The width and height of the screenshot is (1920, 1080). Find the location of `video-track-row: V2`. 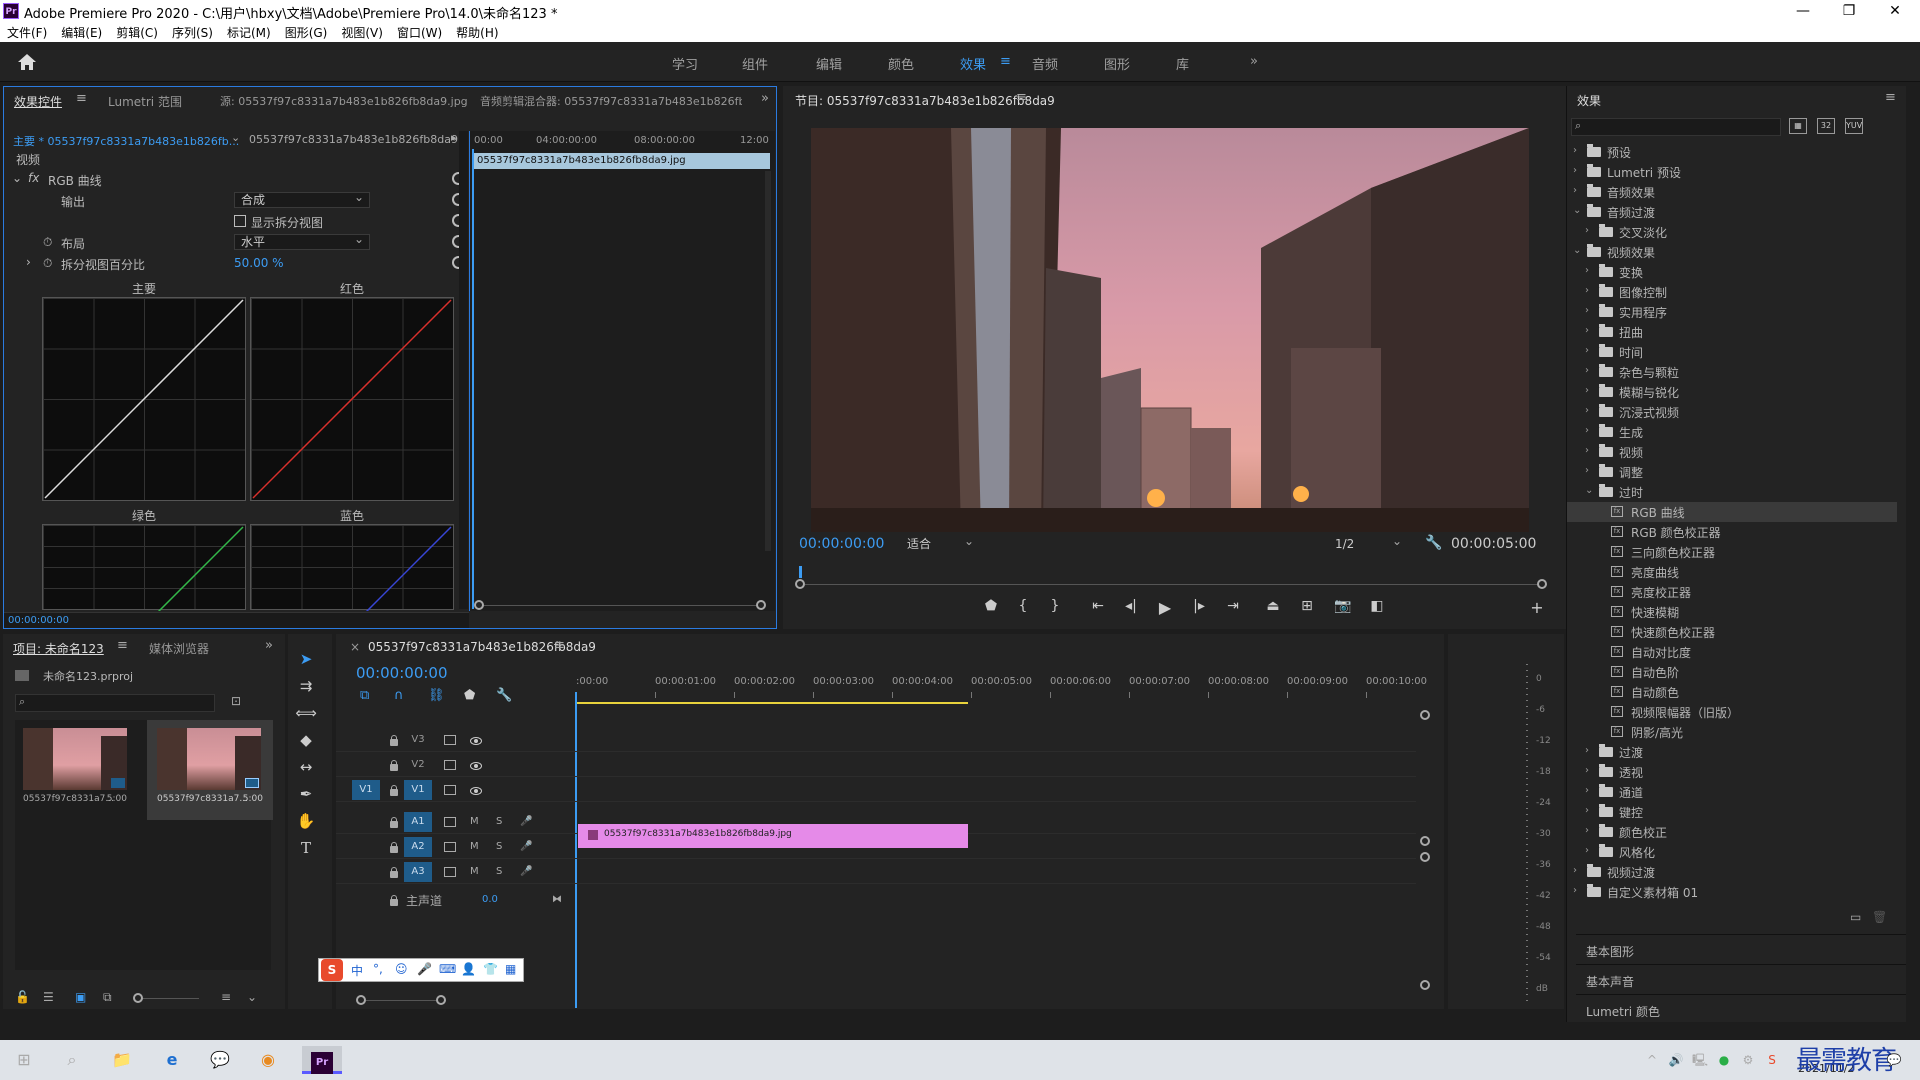

video-track-row: V2 is located at coordinates (876, 766).